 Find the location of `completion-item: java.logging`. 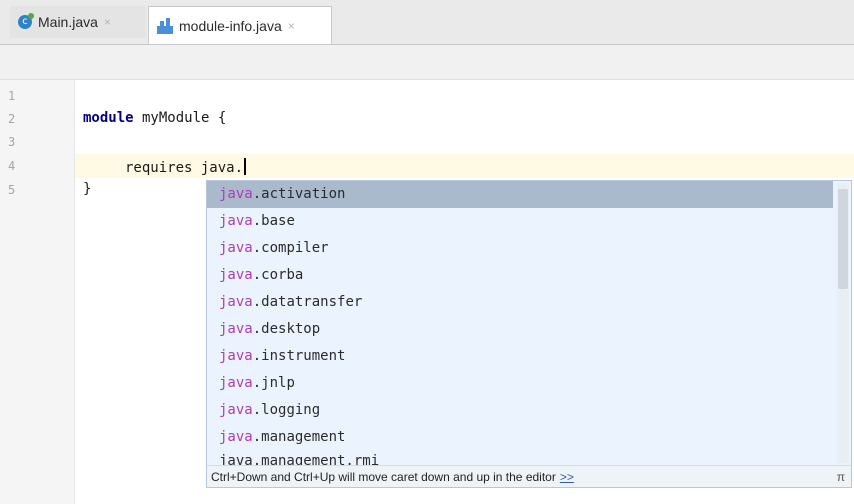

completion-item: java.logging is located at coordinates (520, 410).